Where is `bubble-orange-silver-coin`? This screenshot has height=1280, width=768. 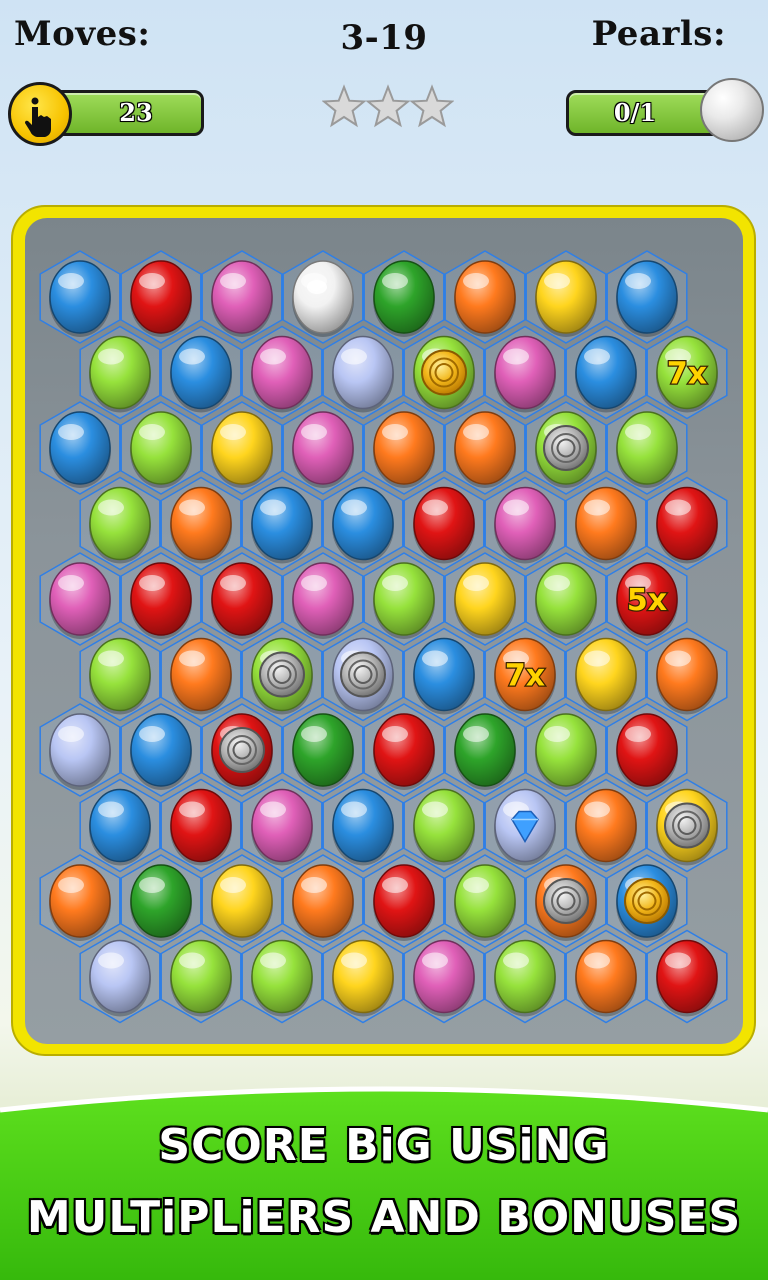 bubble-orange-silver-coin is located at coordinates (566, 902).